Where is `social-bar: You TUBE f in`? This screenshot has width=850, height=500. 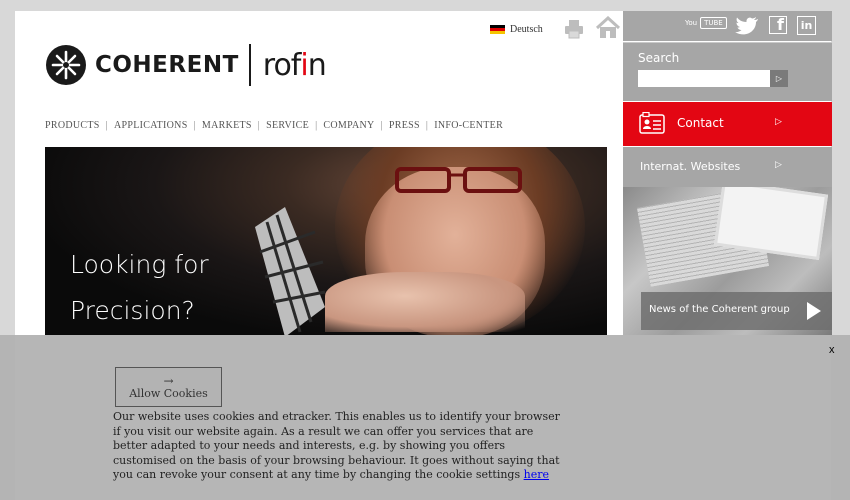
social-bar: You TUBE f in is located at coordinates (727, 26).